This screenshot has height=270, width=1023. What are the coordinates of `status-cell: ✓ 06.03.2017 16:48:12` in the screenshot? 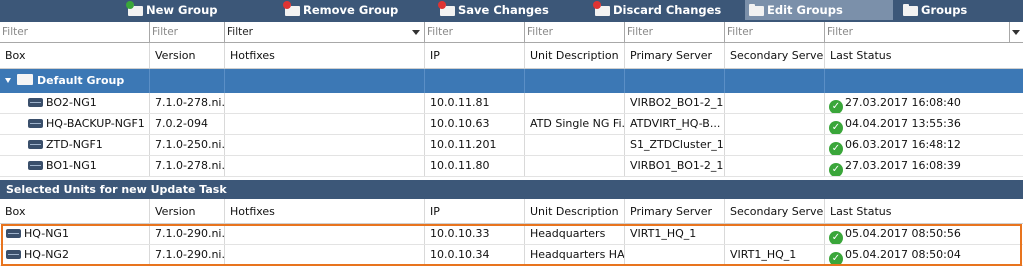 It's located at (924, 145).